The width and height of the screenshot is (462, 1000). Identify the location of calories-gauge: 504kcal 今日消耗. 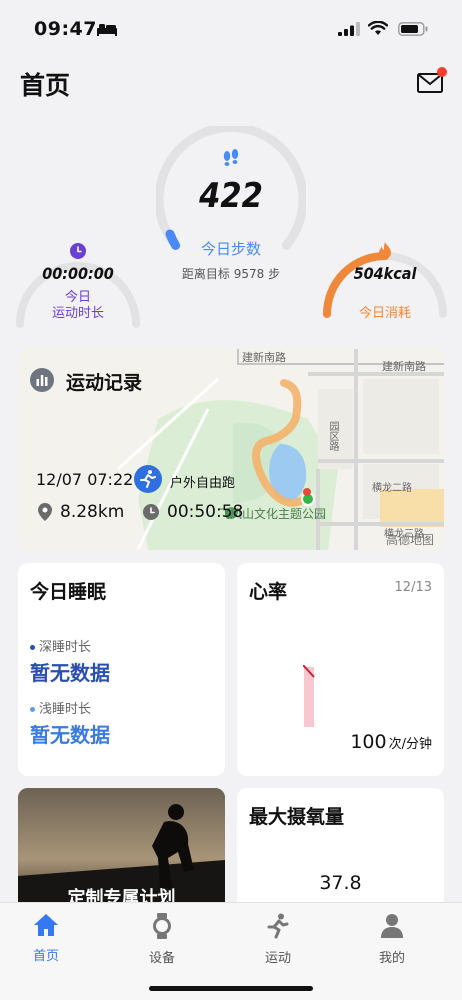
(385, 273).